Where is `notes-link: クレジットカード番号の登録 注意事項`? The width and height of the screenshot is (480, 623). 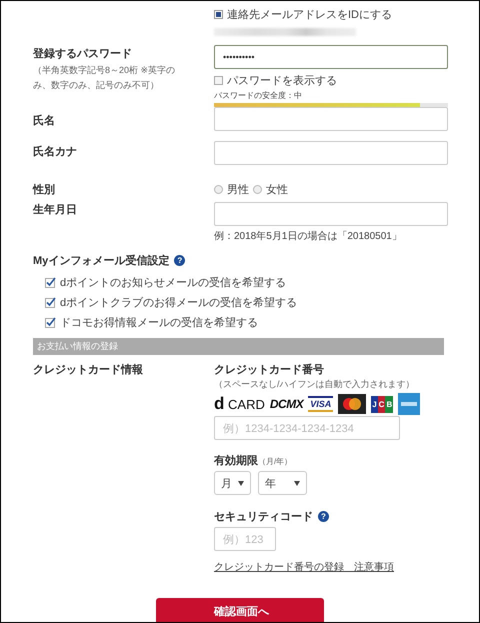 notes-link: クレジットカード番号の登録 注意事項 is located at coordinates (331, 567).